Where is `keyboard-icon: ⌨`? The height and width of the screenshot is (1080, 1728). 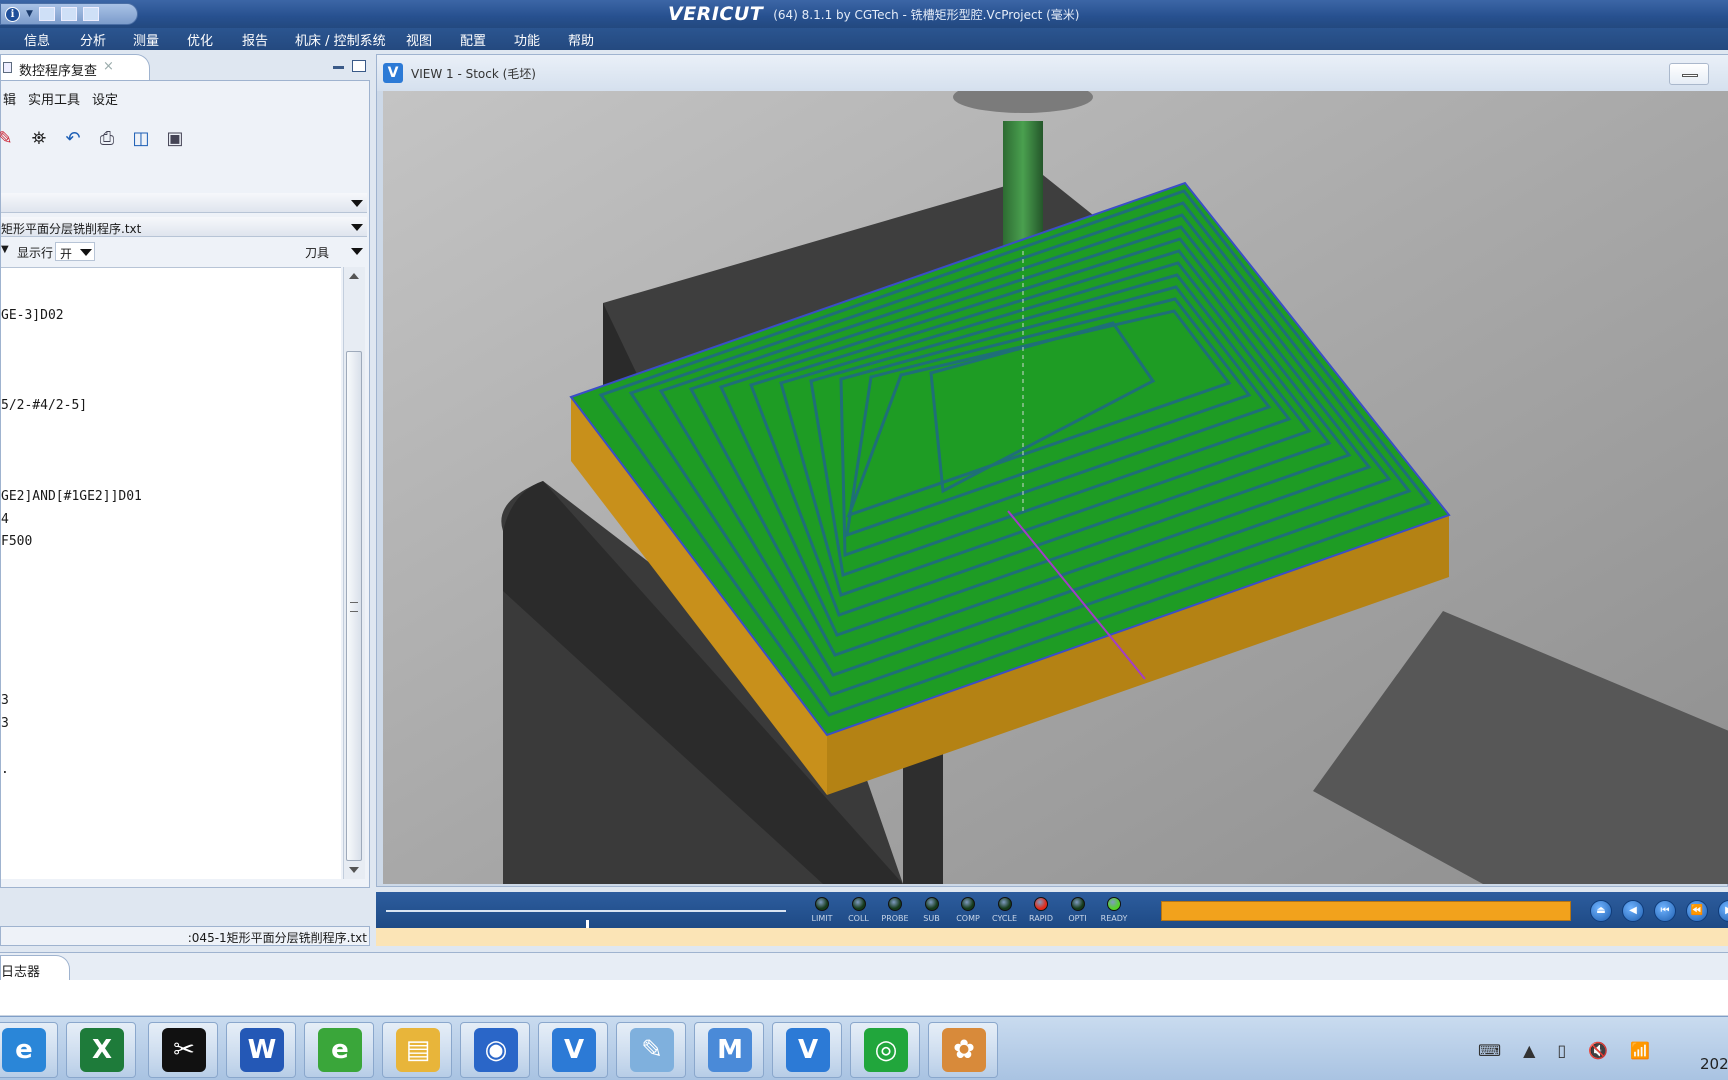 keyboard-icon: ⌨ is located at coordinates (1489, 1050).